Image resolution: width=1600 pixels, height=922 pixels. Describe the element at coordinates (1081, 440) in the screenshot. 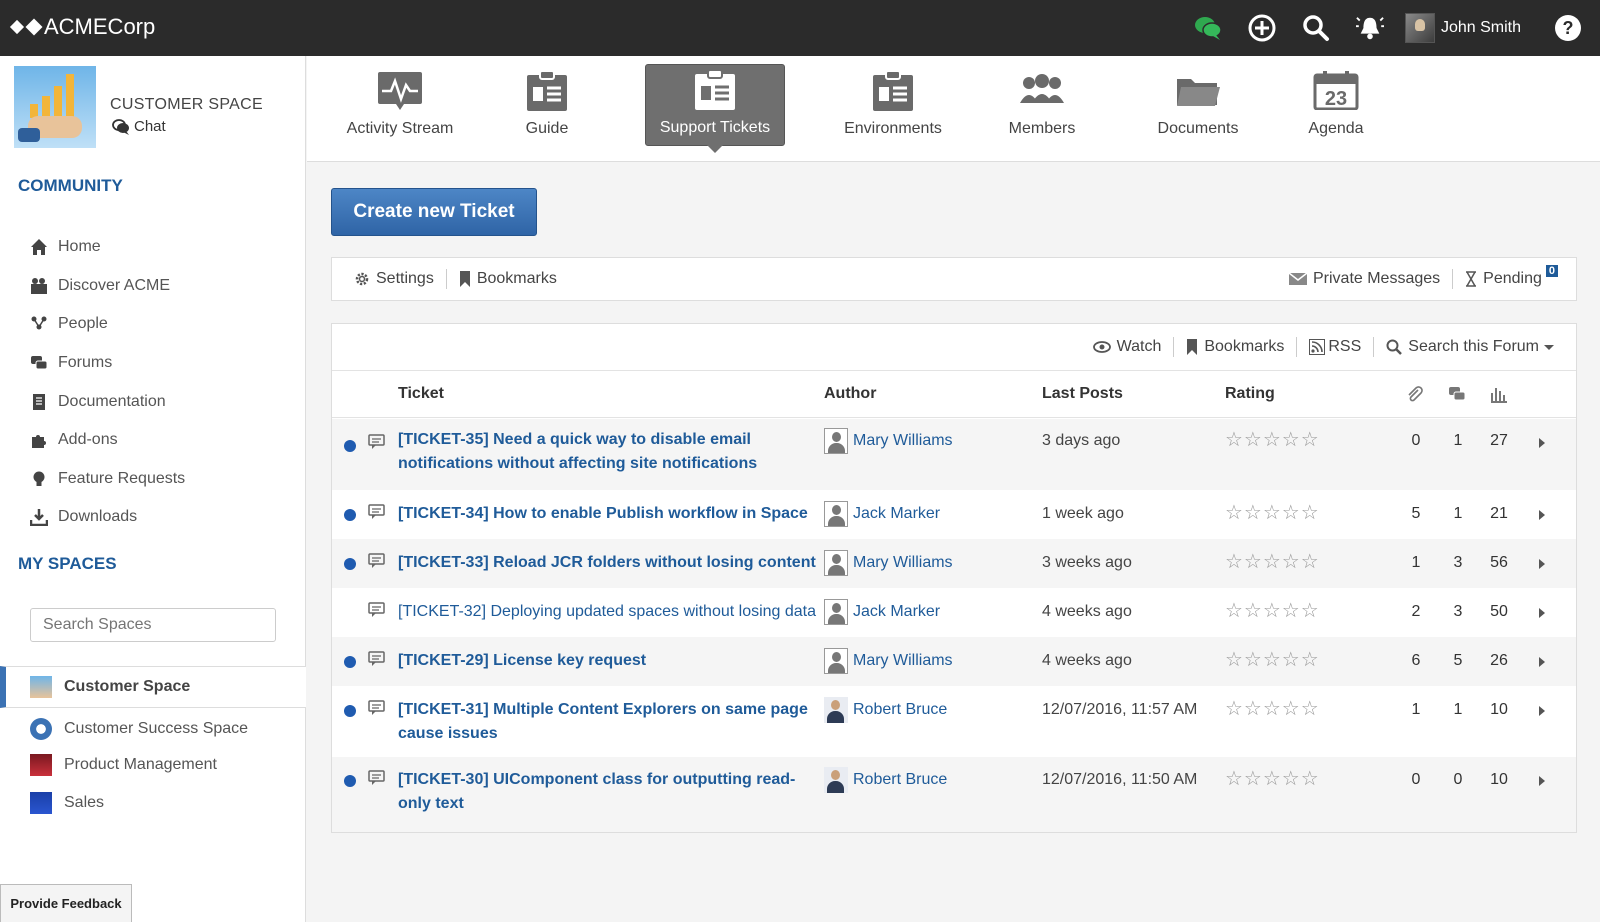

I see `last-post-time: 3 days ago` at that location.